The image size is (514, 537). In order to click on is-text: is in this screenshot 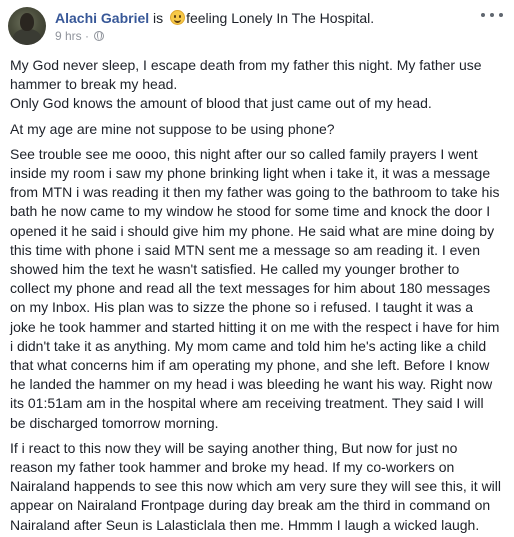, I will do `click(158, 18)`.